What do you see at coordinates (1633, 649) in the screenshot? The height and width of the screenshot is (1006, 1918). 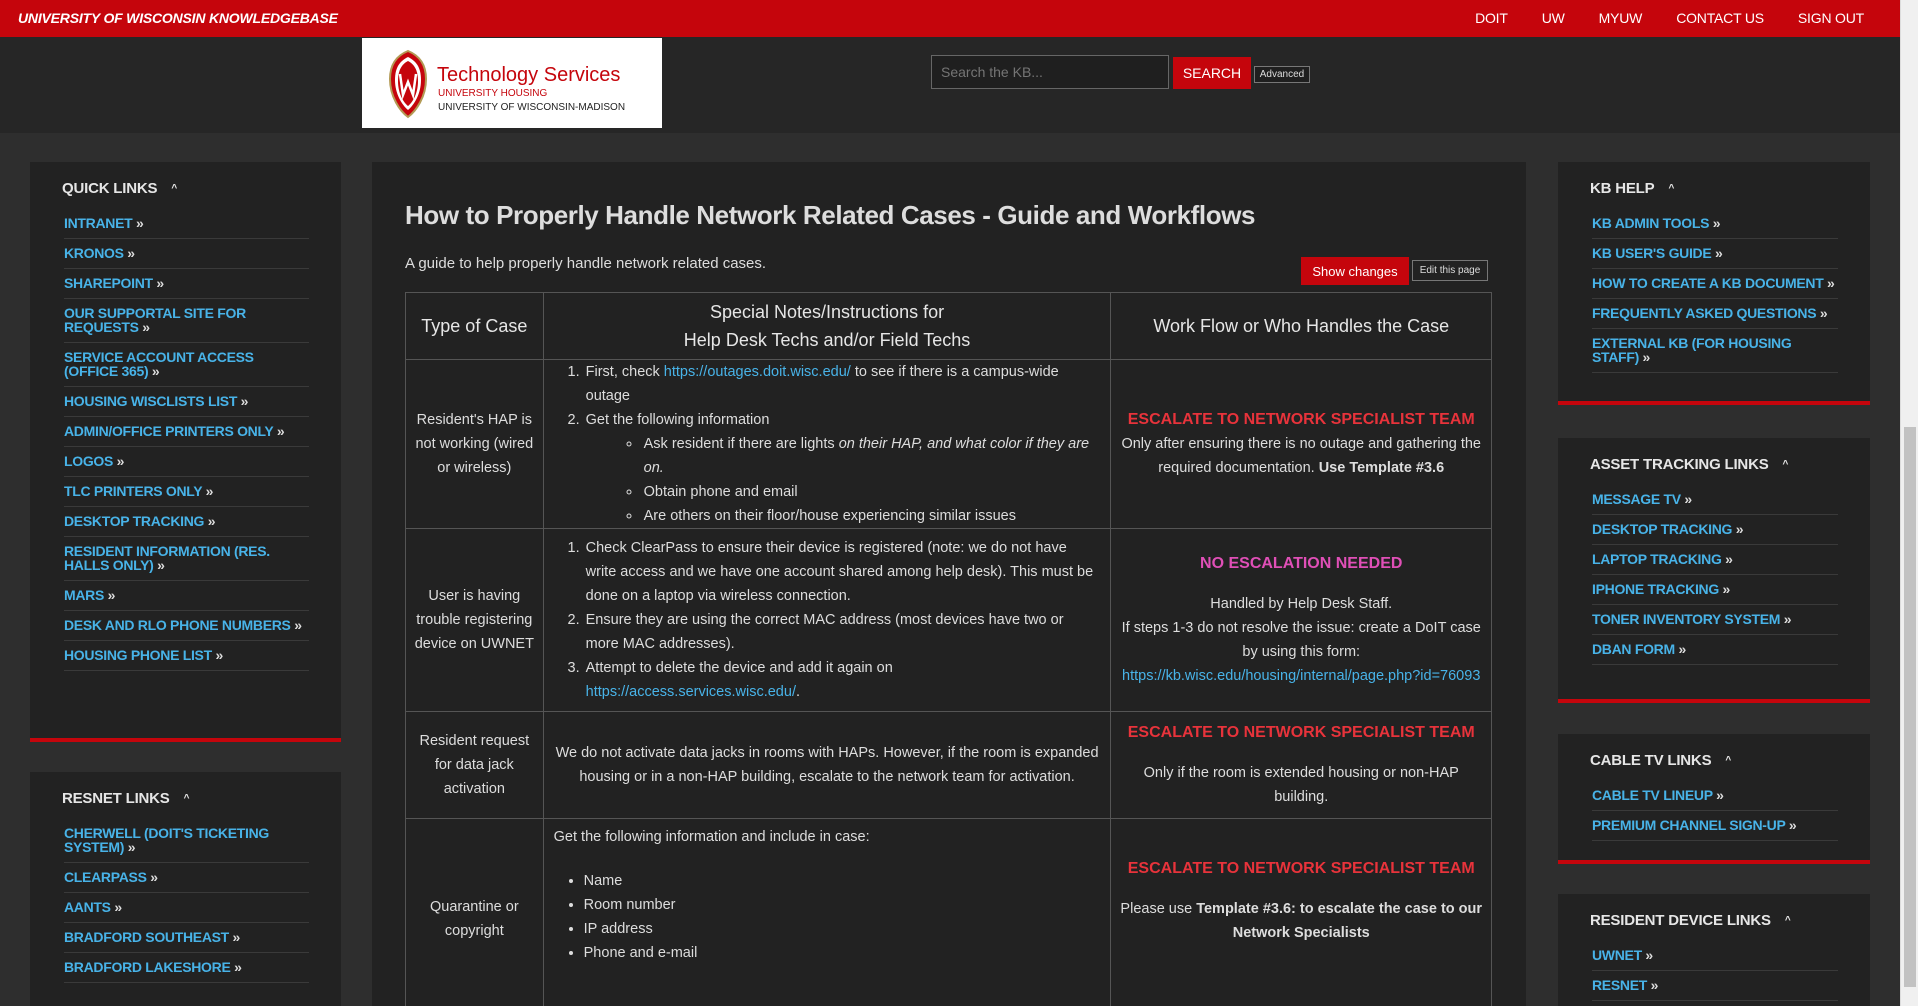 I see `link-label: DBAN FORM` at bounding box center [1633, 649].